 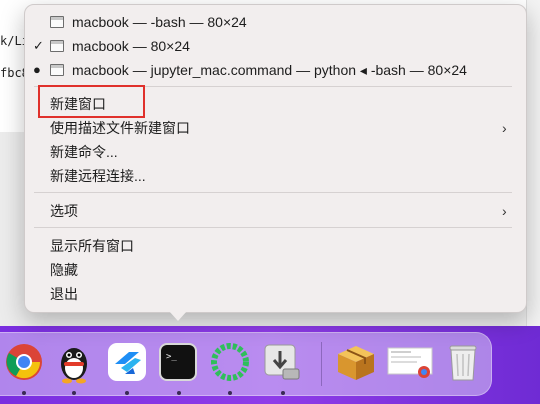 What do you see at coordinates (159, 22) in the screenshot?
I see `menu-item-window-bash: macbook — -bash — 80×24` at bounding box center [159, 22].